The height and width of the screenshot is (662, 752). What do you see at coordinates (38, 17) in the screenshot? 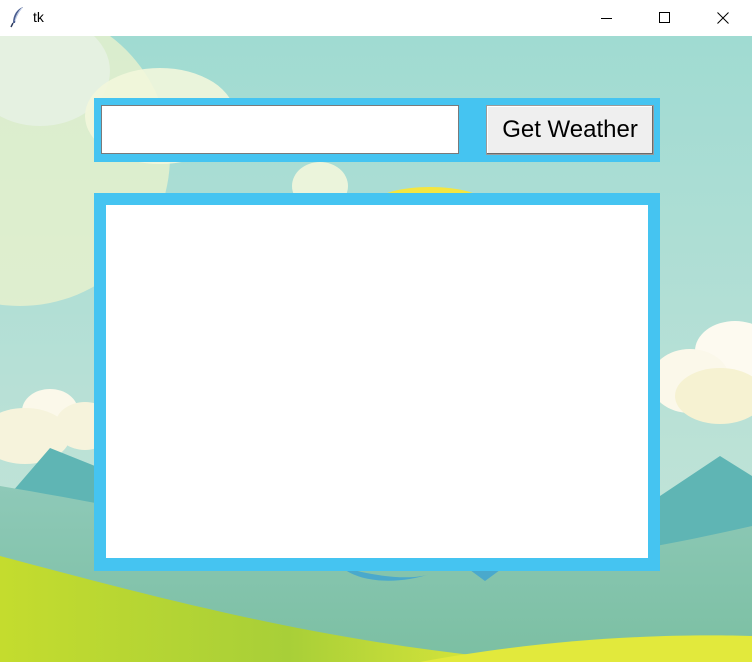
I see `window-title: tk` at bounding box center [38, 17].